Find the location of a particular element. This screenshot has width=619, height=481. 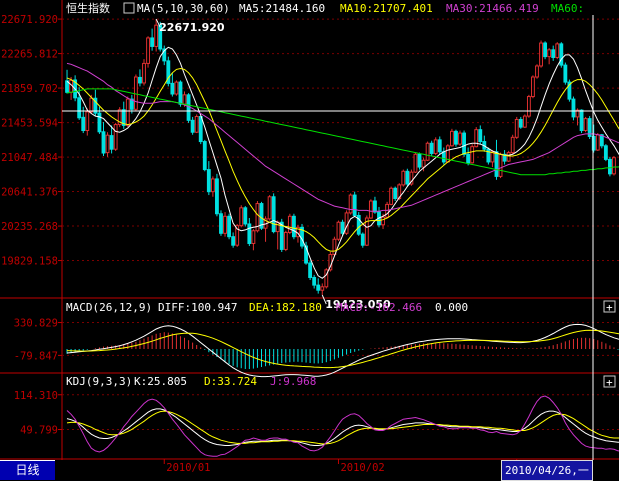

y-tick-label: 114.310 is located at coordinates (36, 396).